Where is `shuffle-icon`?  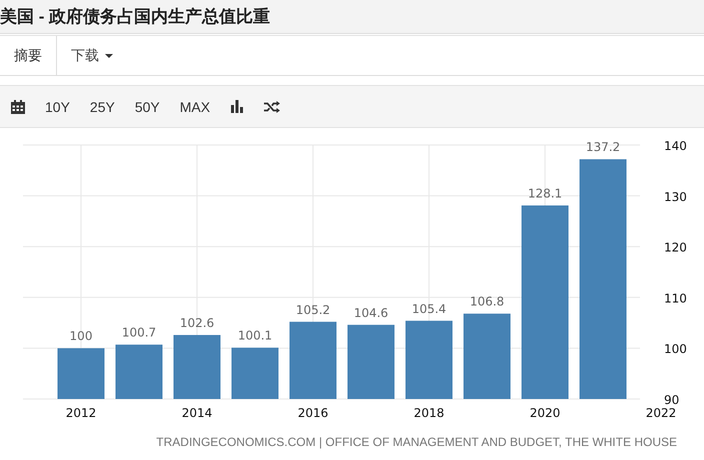
shuffle-icon is located at coordinates (272, 106).